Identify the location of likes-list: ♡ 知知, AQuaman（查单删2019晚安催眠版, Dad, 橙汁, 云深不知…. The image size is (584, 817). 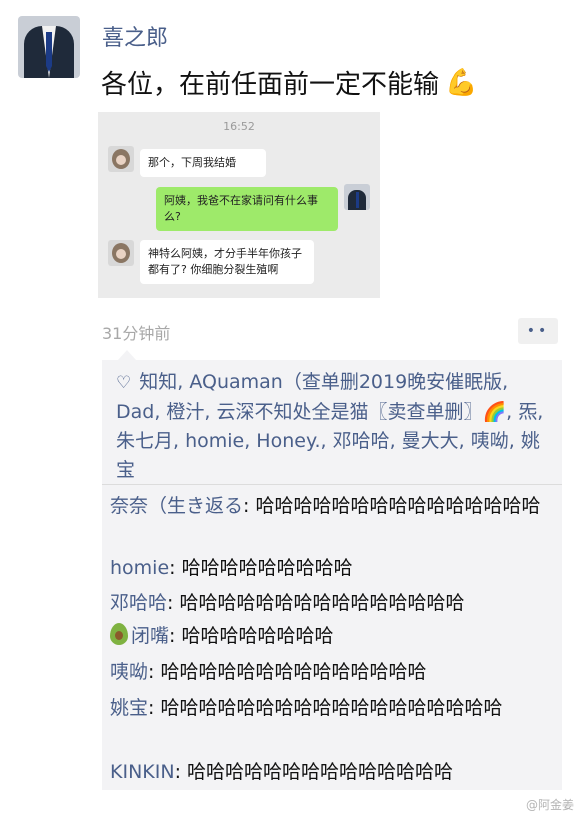
(336, 426).